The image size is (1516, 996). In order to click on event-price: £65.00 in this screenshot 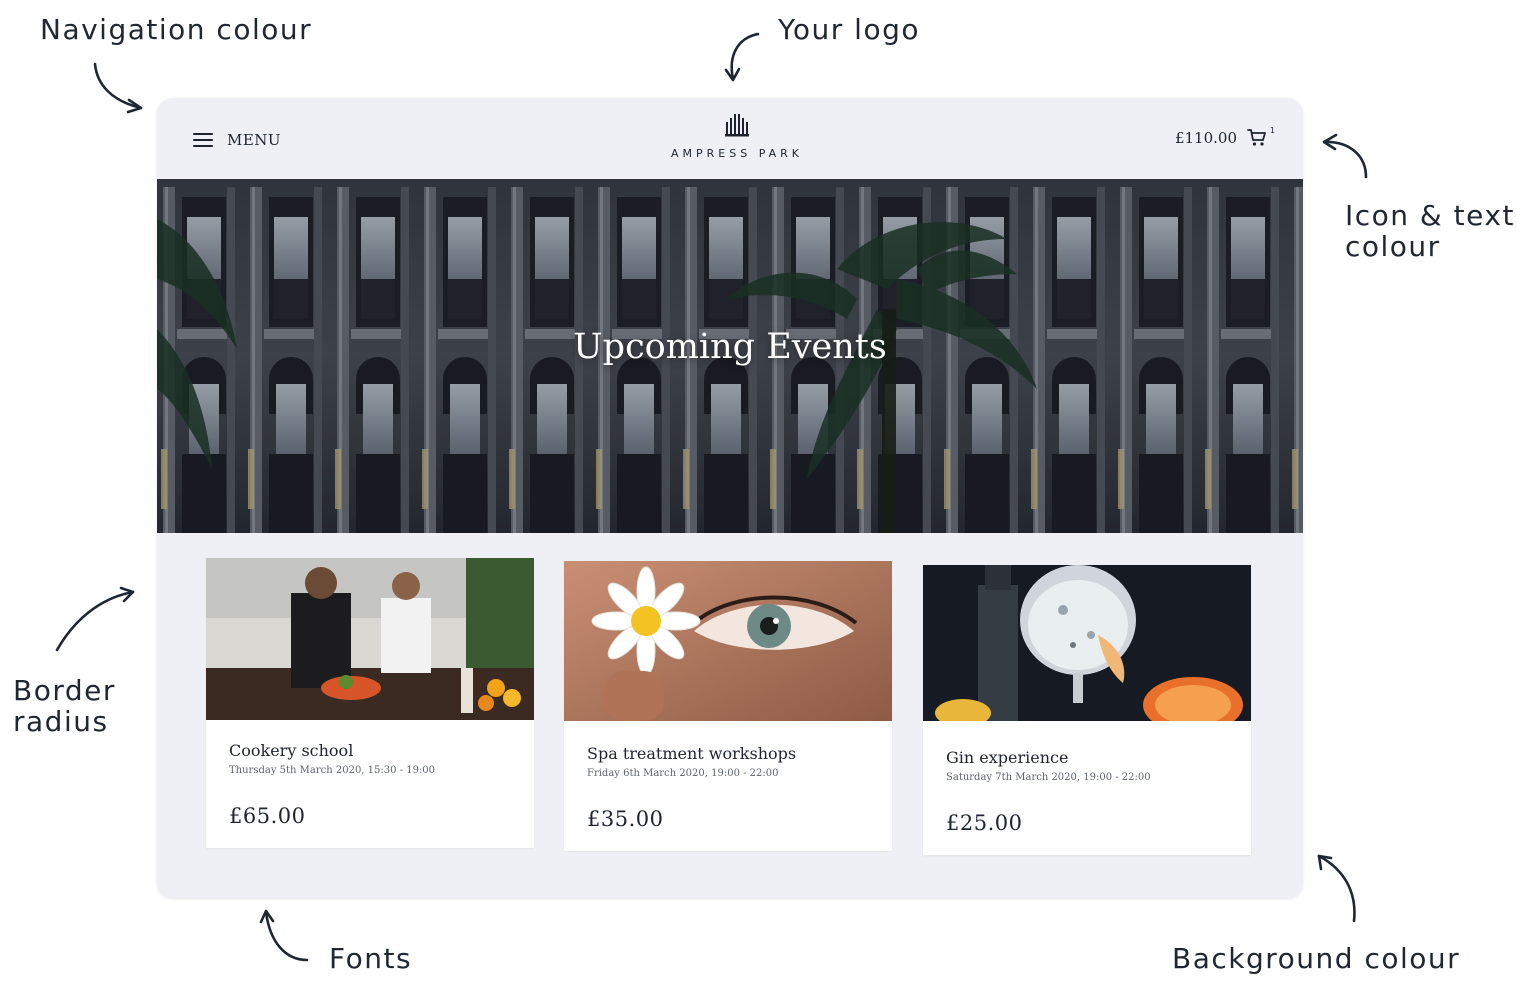, I will do `click(267, 816)`.